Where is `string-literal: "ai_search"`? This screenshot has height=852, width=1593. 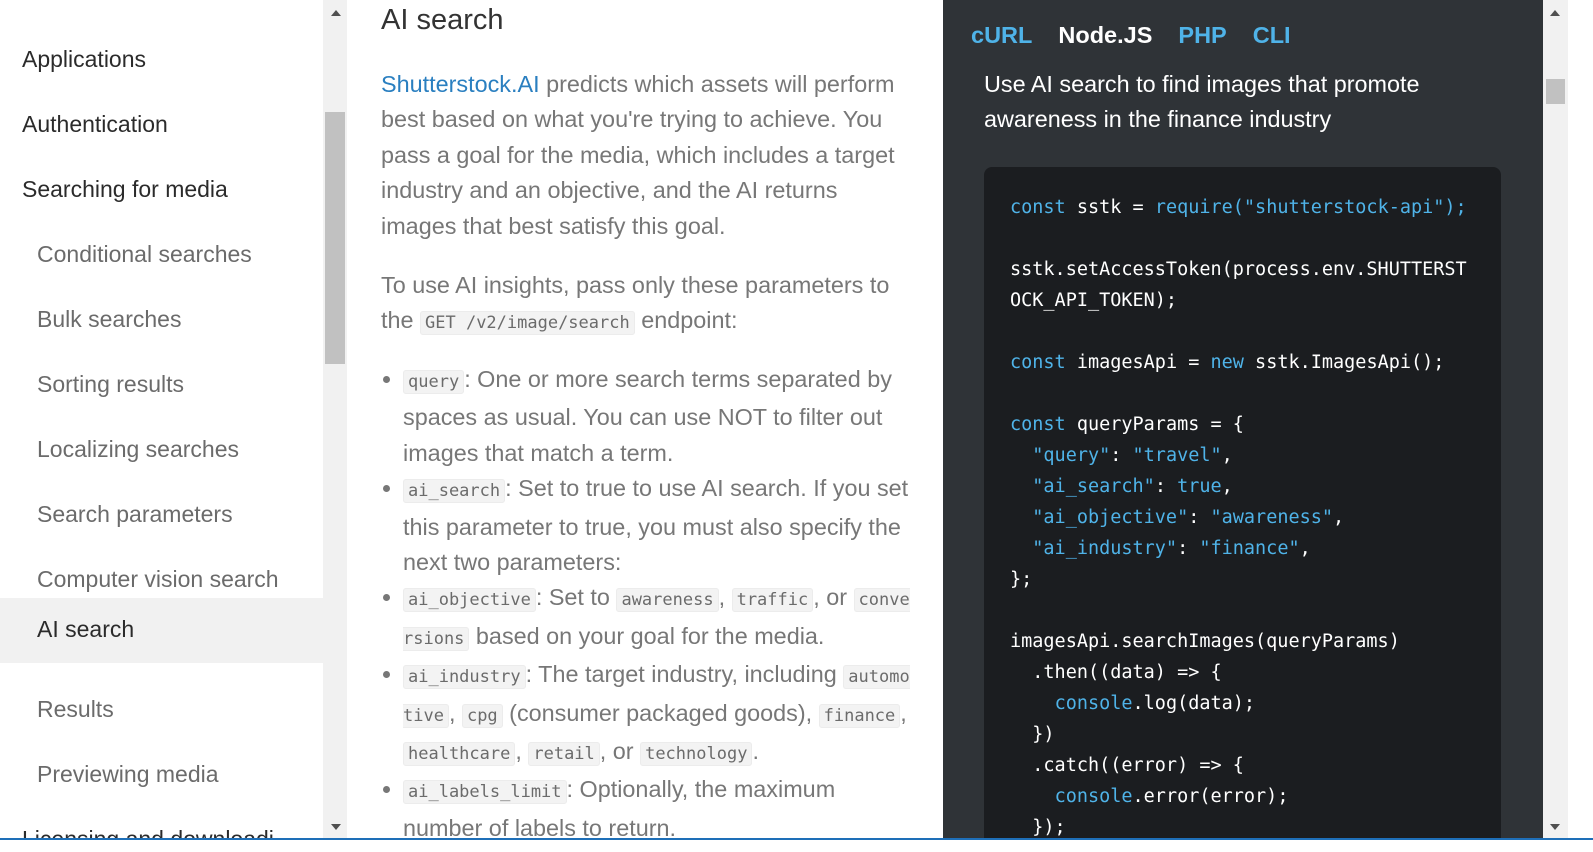 string-literal: "ai_search" is located at coordinates (1093, 486).